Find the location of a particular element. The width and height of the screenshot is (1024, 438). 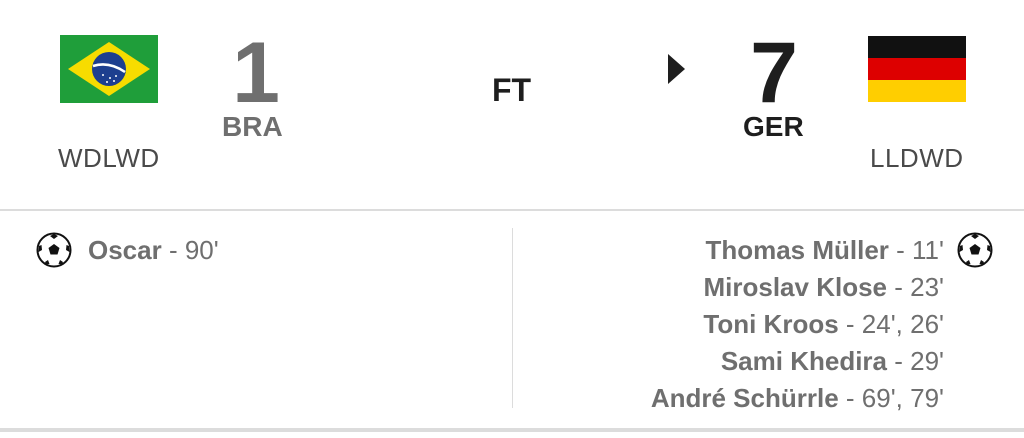

scorer-row: Oscar - 90' is located at coordinates (153, 250).